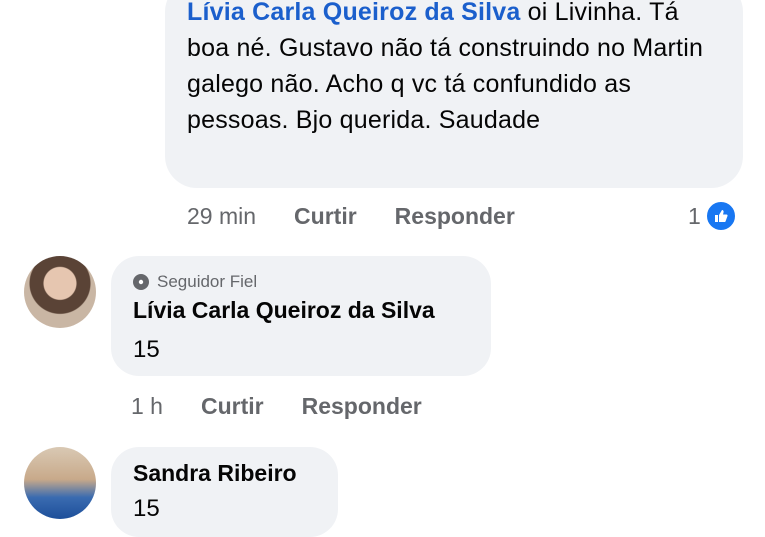 The width and height of the screenshot is (765, 537). Describe the element at coordinates (370, 216) in the screenshot. I see `comment-actions: 29 min Curtir Responder` at that location.